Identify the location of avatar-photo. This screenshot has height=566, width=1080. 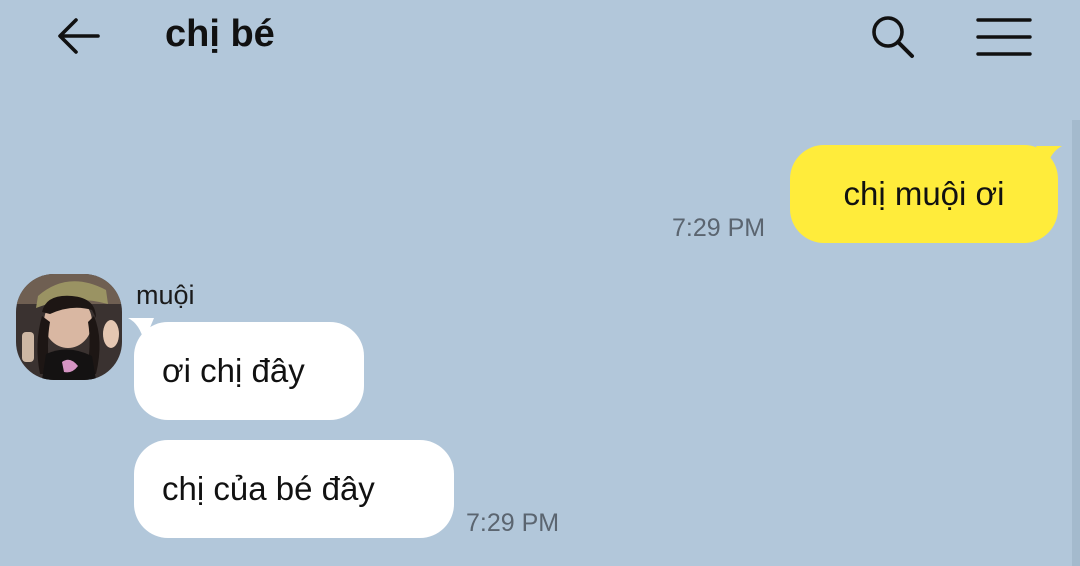
(69, 327).